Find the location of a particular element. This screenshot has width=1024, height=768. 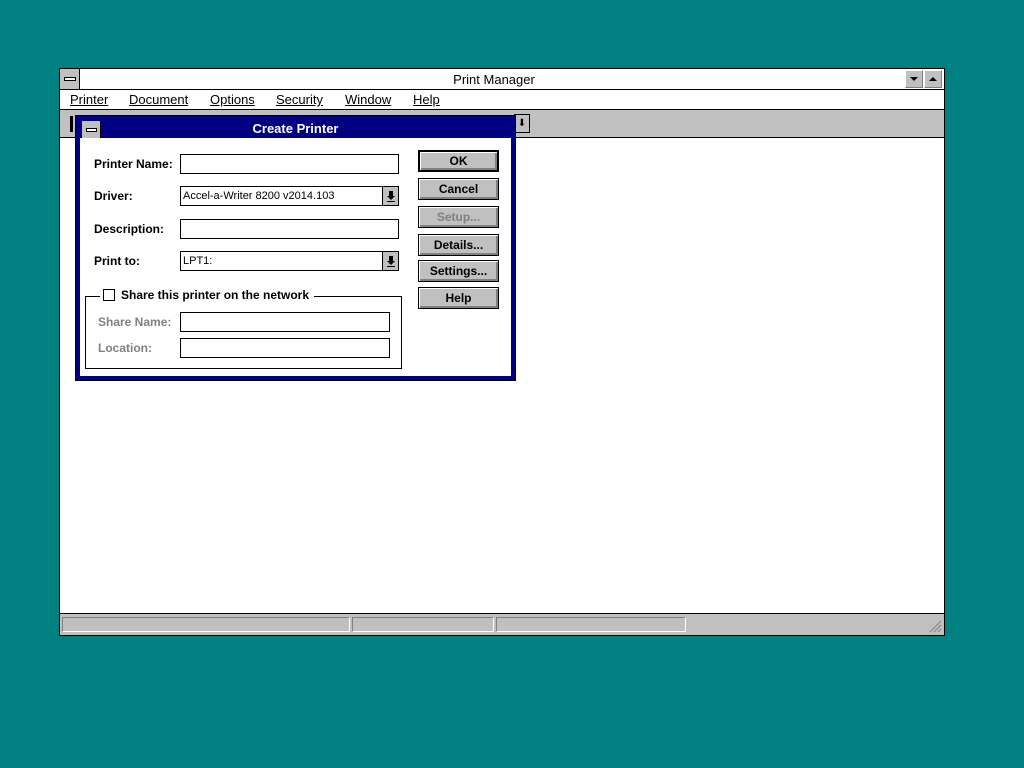

maximize-icon is located at coordinates (933, 79).